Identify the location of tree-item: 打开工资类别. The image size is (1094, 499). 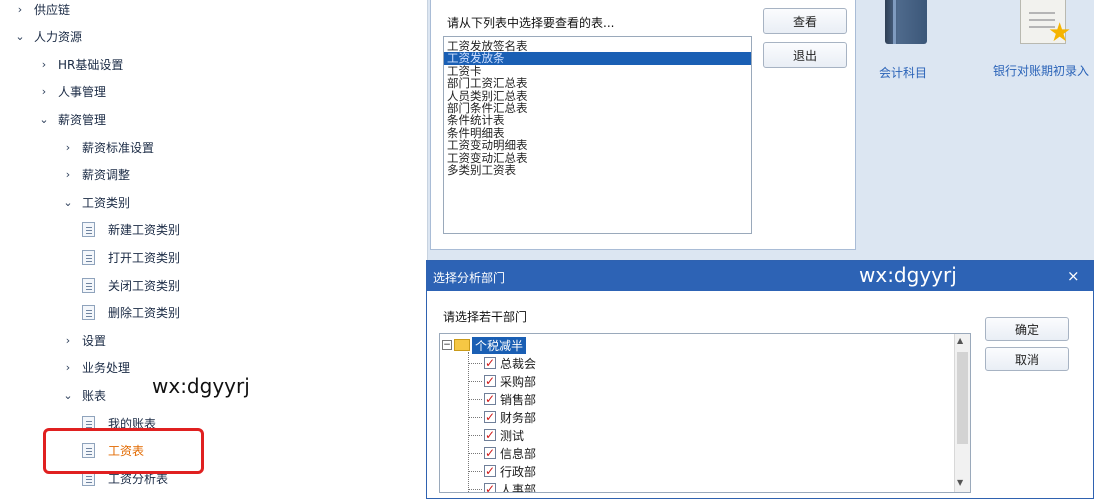
(131, 257).